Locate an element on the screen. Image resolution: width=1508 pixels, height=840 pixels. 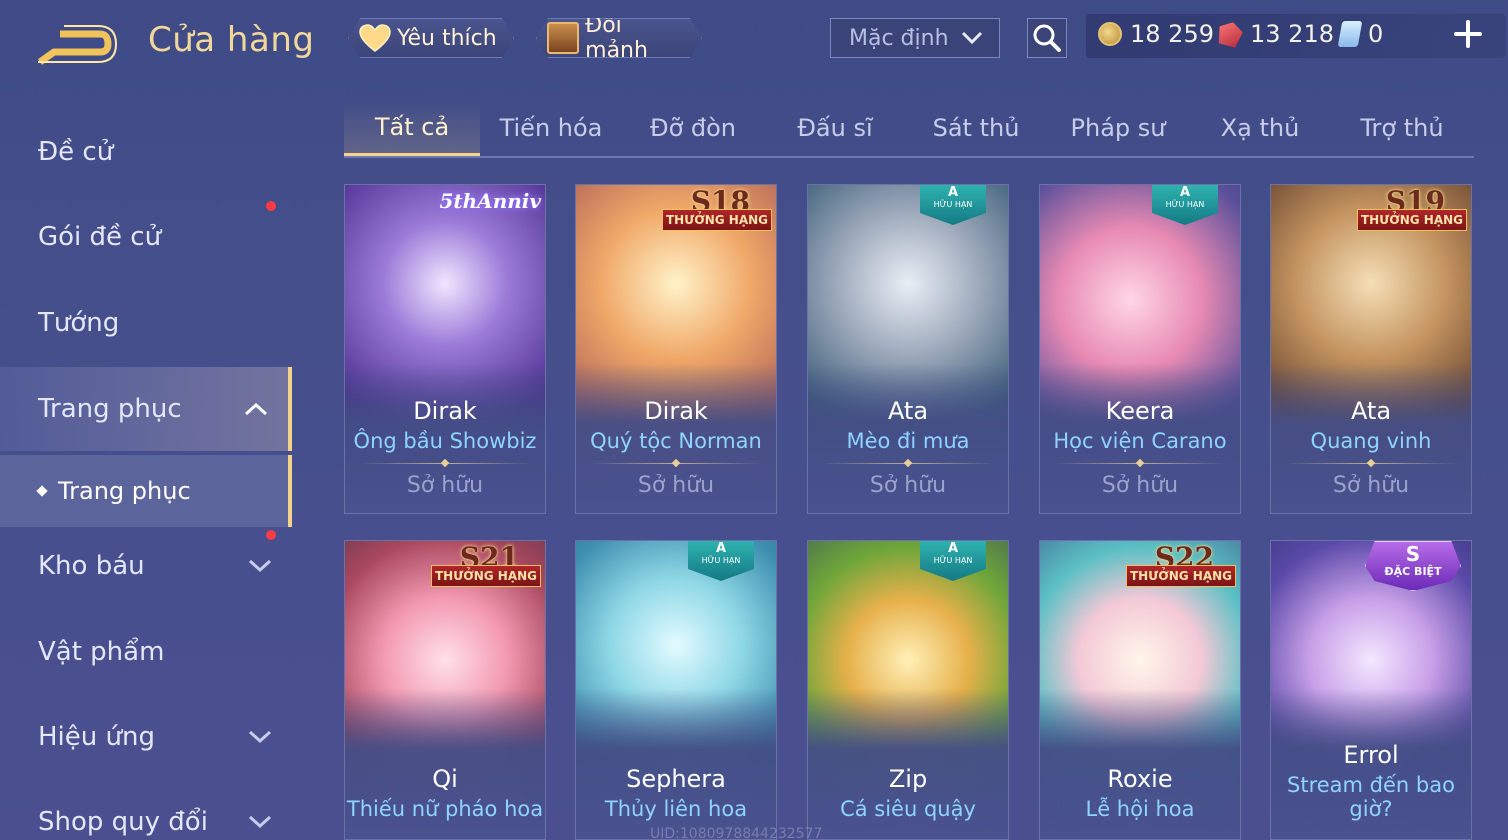
rank-reward-badge: S18 THƯỞNG HẠNG is located at coordinates (716, 210).